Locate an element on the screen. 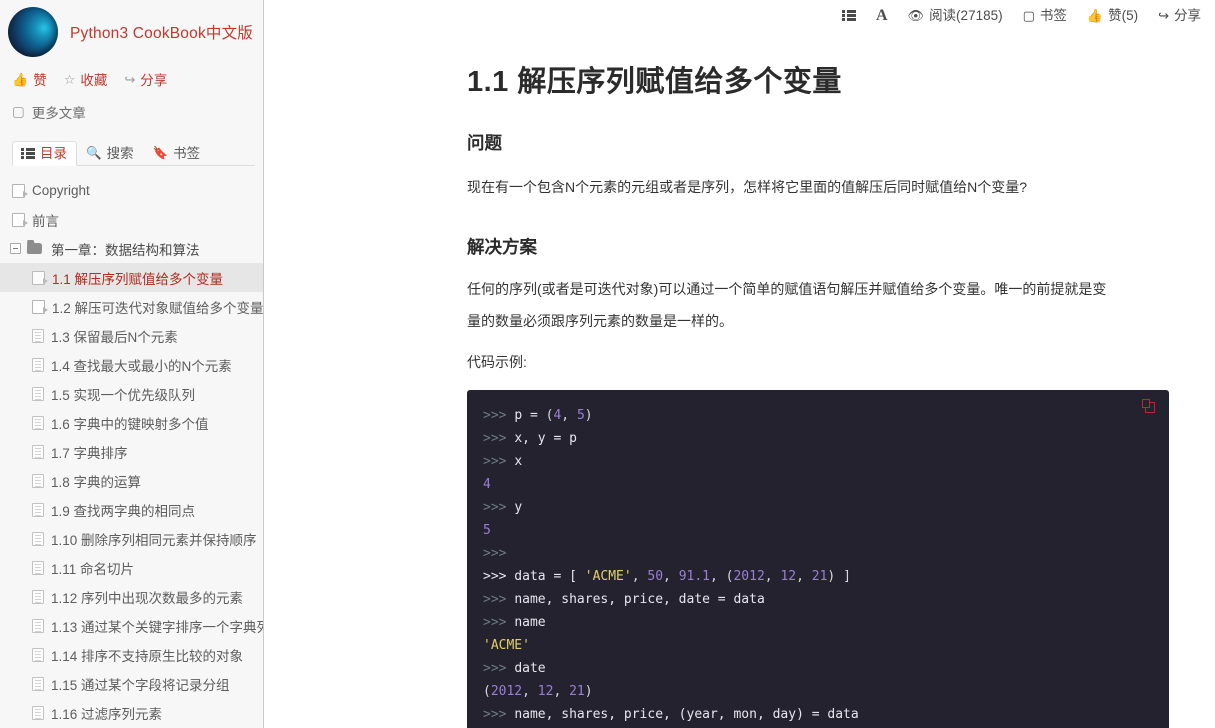  toc-item-label: 1.13 通过某个关键字排序一个字典列表 is located at coordinates (157, 627).